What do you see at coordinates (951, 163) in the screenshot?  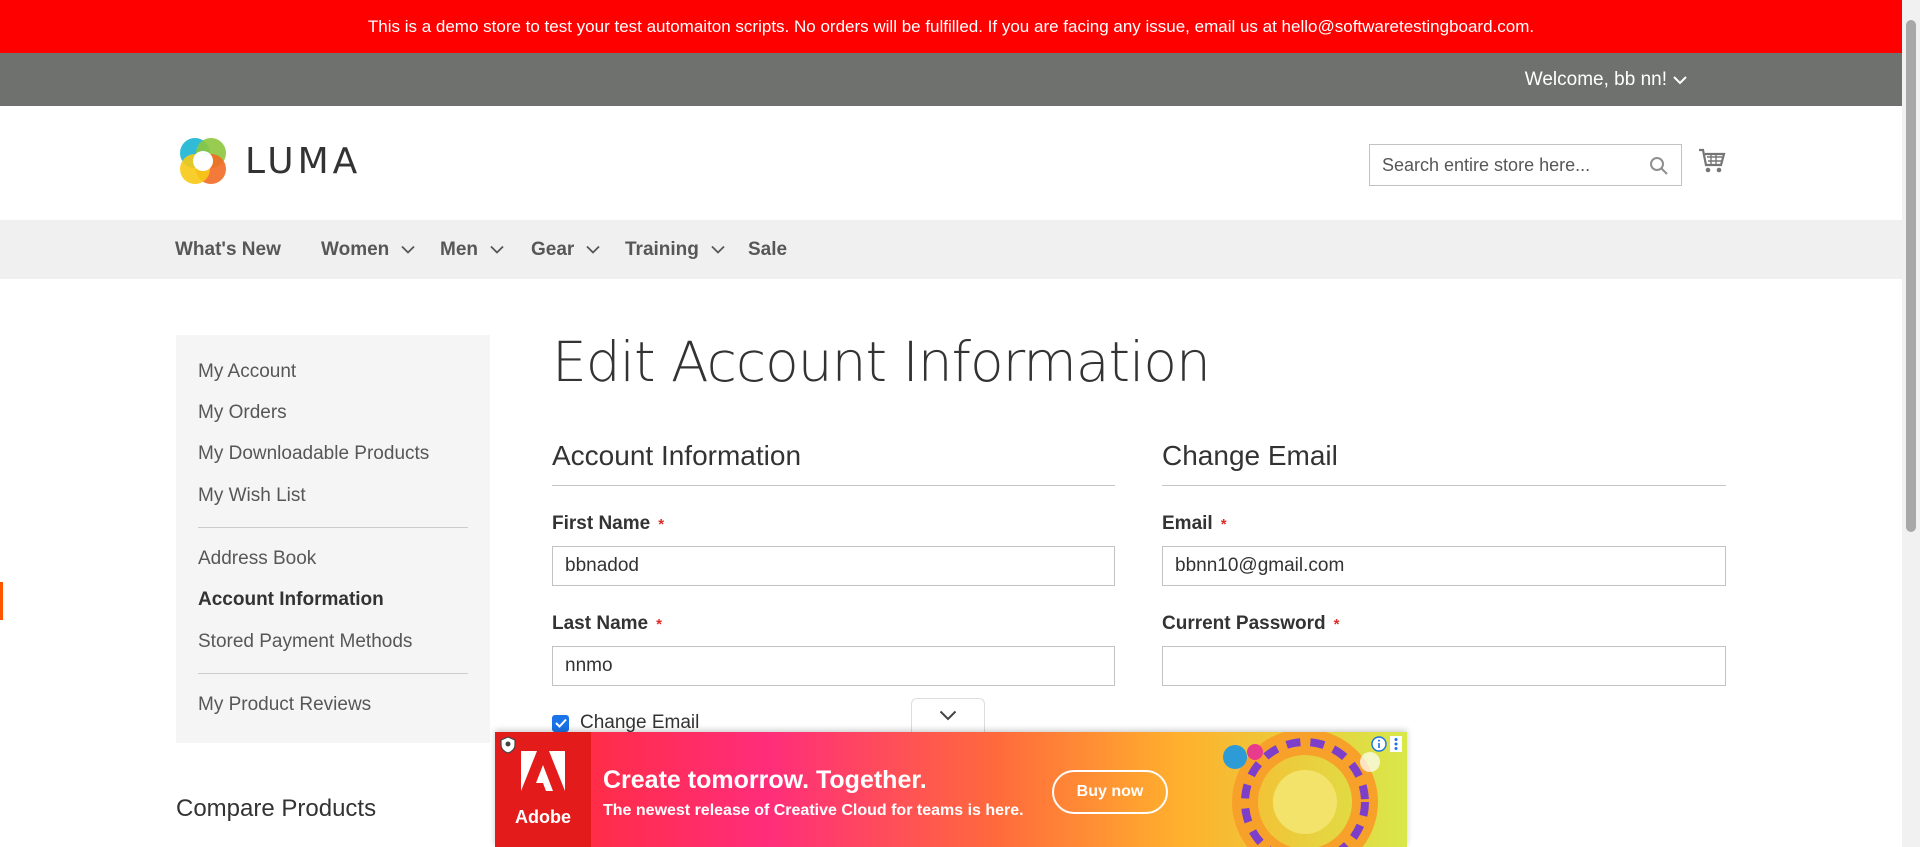 I see `page-header: LUMA` at bounding box center [951, 163].